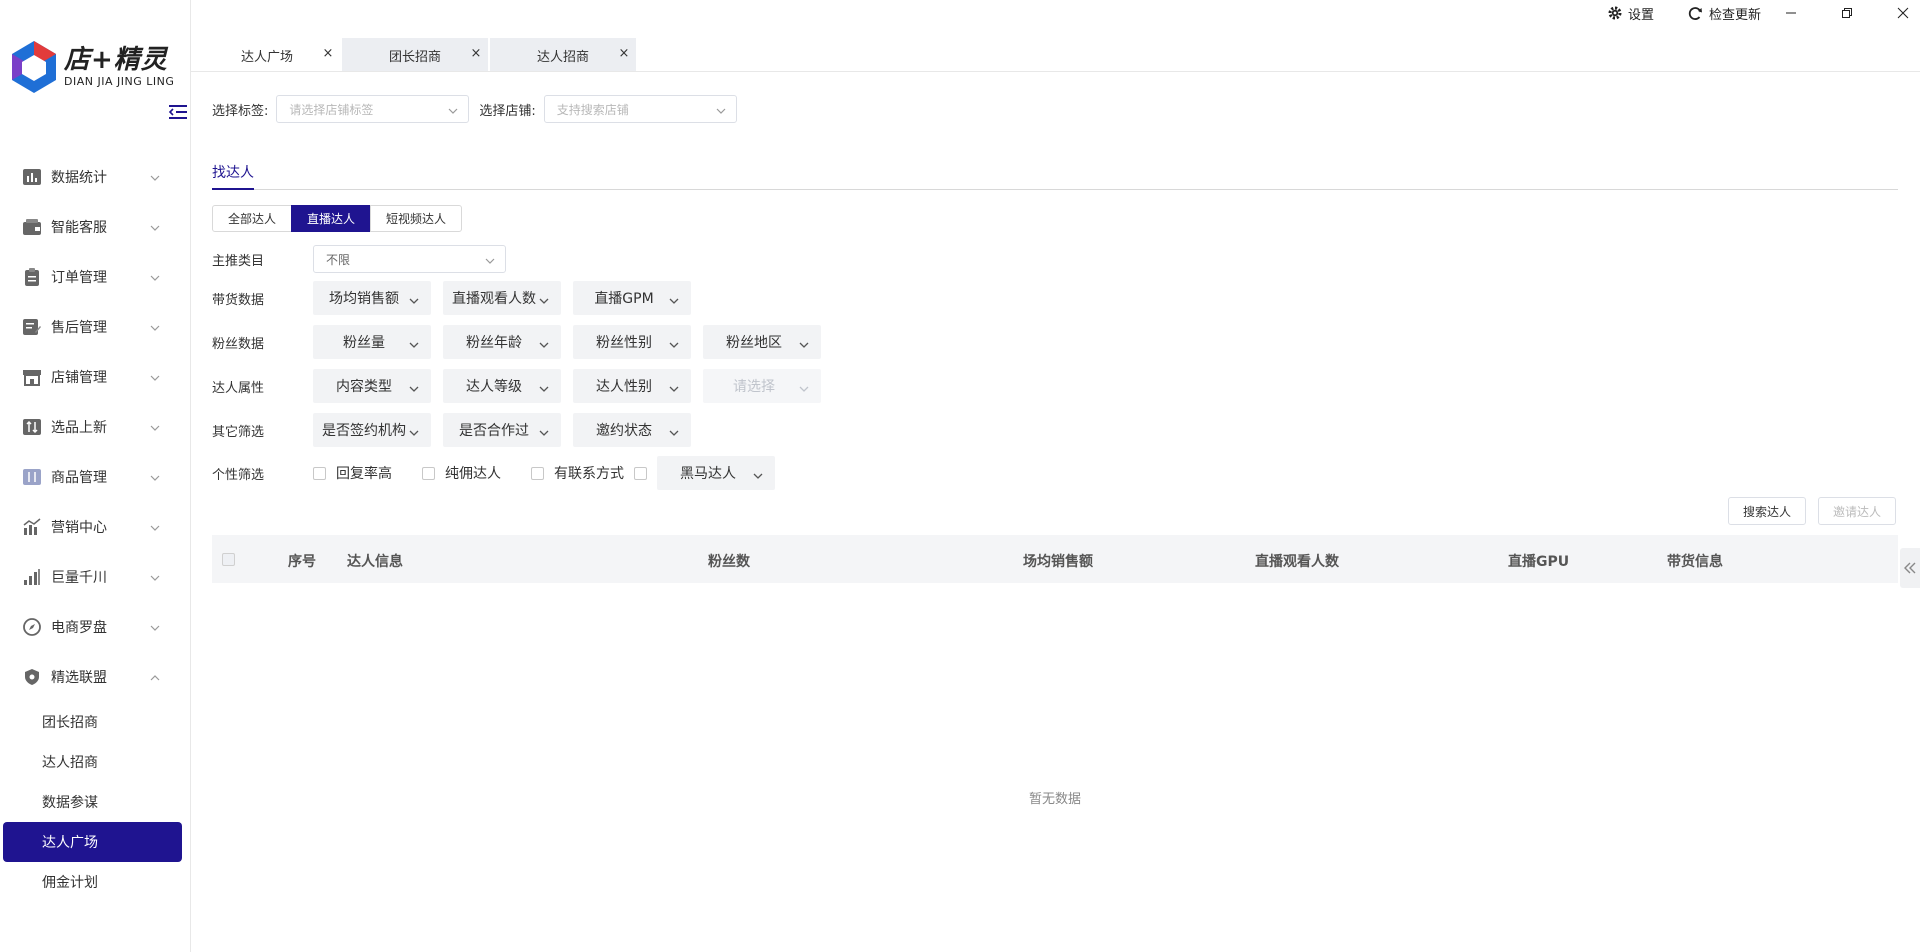 This screenshot has height=952, width=1920. What do you see at coordinates (372, 386) in the screenshot?
I see `content-type-select: 内容类型` at bounding box center [372, 386].